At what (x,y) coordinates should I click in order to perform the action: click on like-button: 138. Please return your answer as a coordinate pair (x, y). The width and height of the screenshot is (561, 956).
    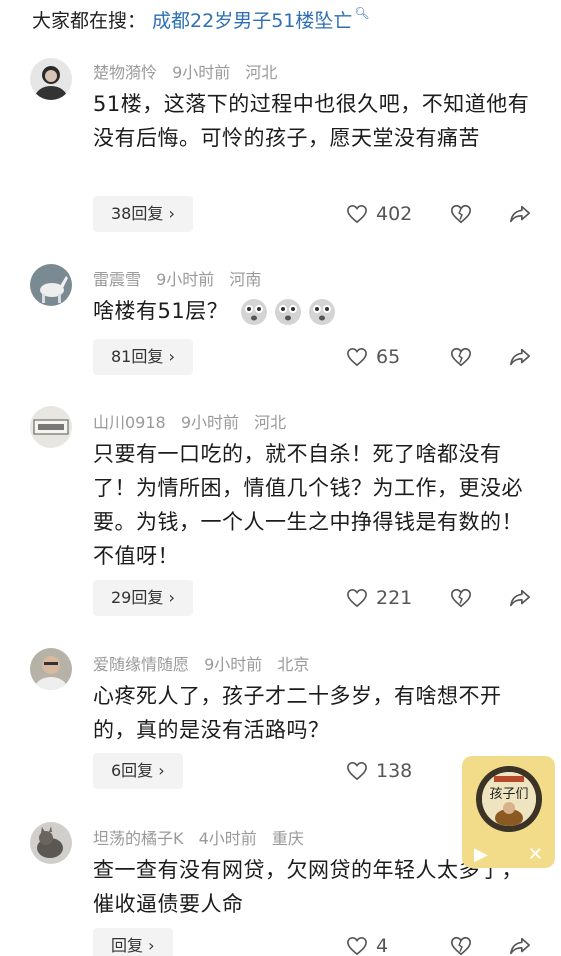
    Looking at the image, I should click on (379, 771).